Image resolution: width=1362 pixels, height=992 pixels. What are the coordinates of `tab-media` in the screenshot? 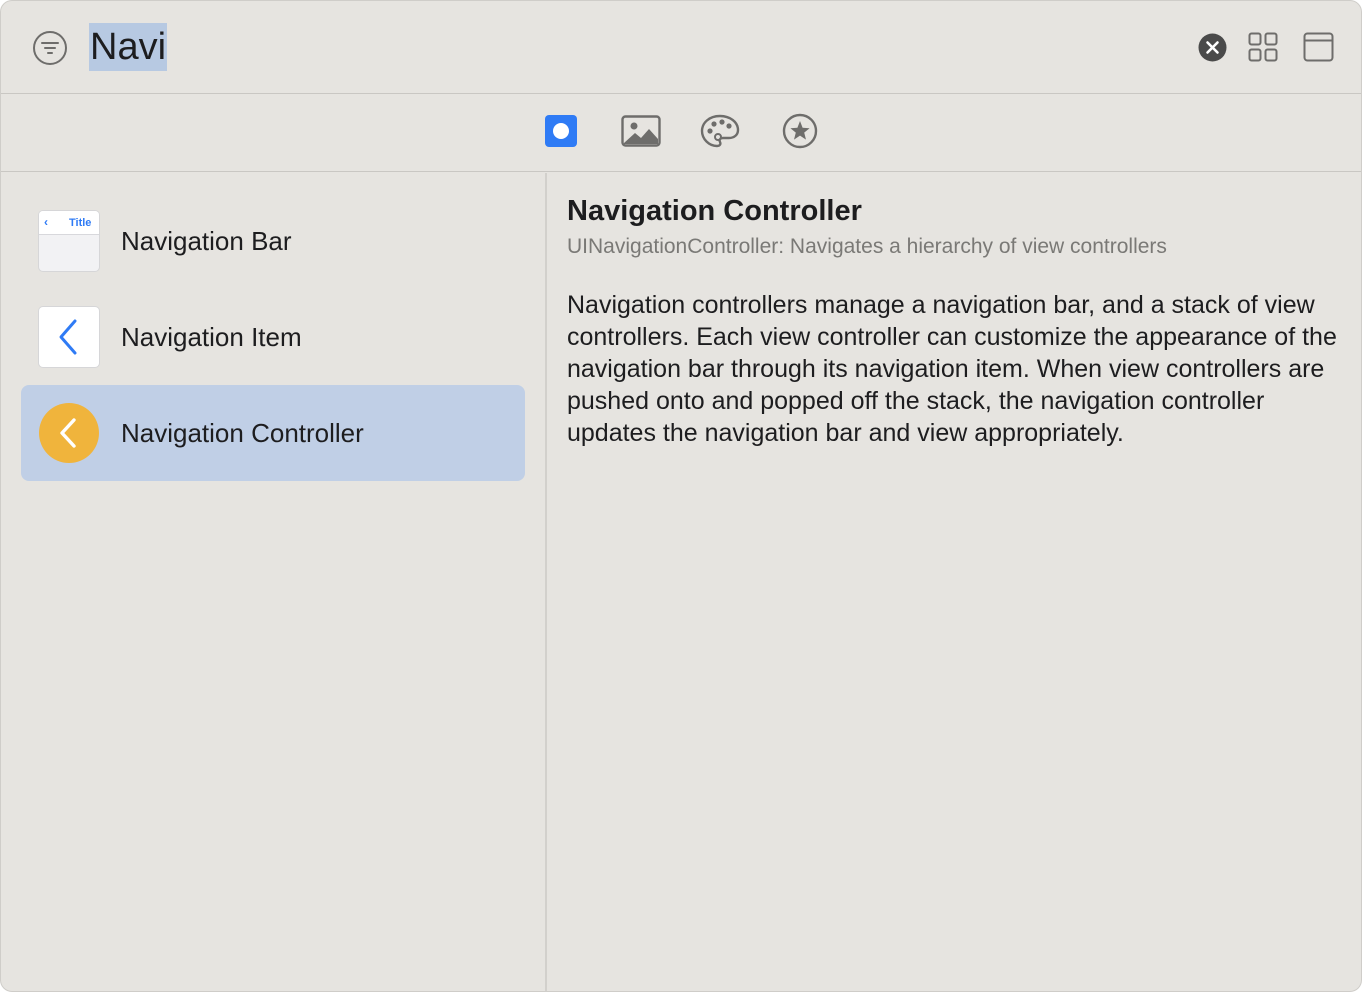 It's located at (641, 133).